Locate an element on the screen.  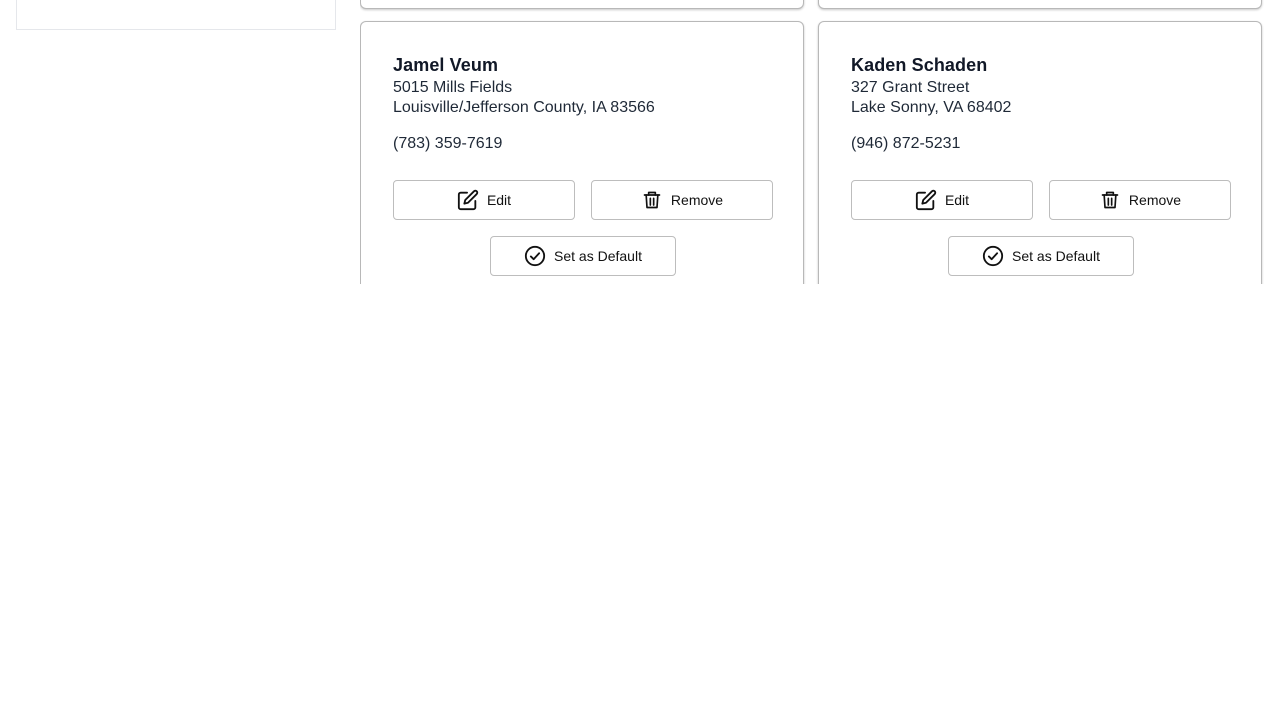
account-sidebar is located at coordinates (176, 15).